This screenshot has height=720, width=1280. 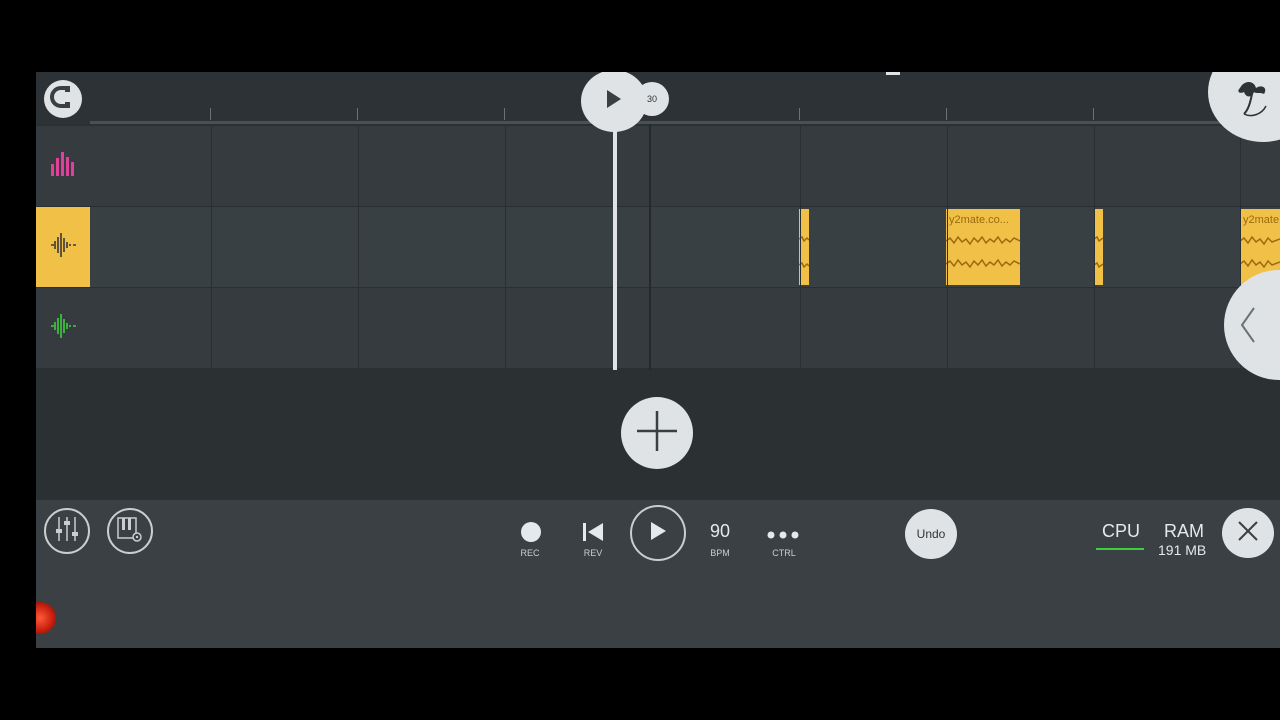 I want to click on piano-gear-icon, so click(x=130, y=531).